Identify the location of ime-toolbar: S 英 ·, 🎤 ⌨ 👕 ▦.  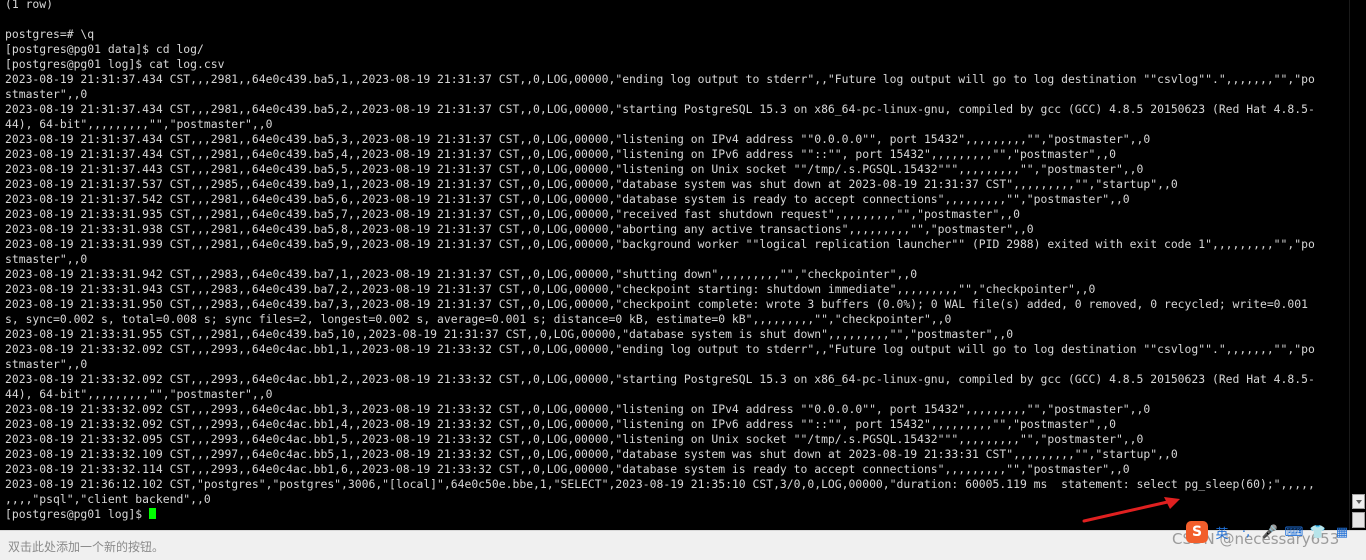
(1268, 532).